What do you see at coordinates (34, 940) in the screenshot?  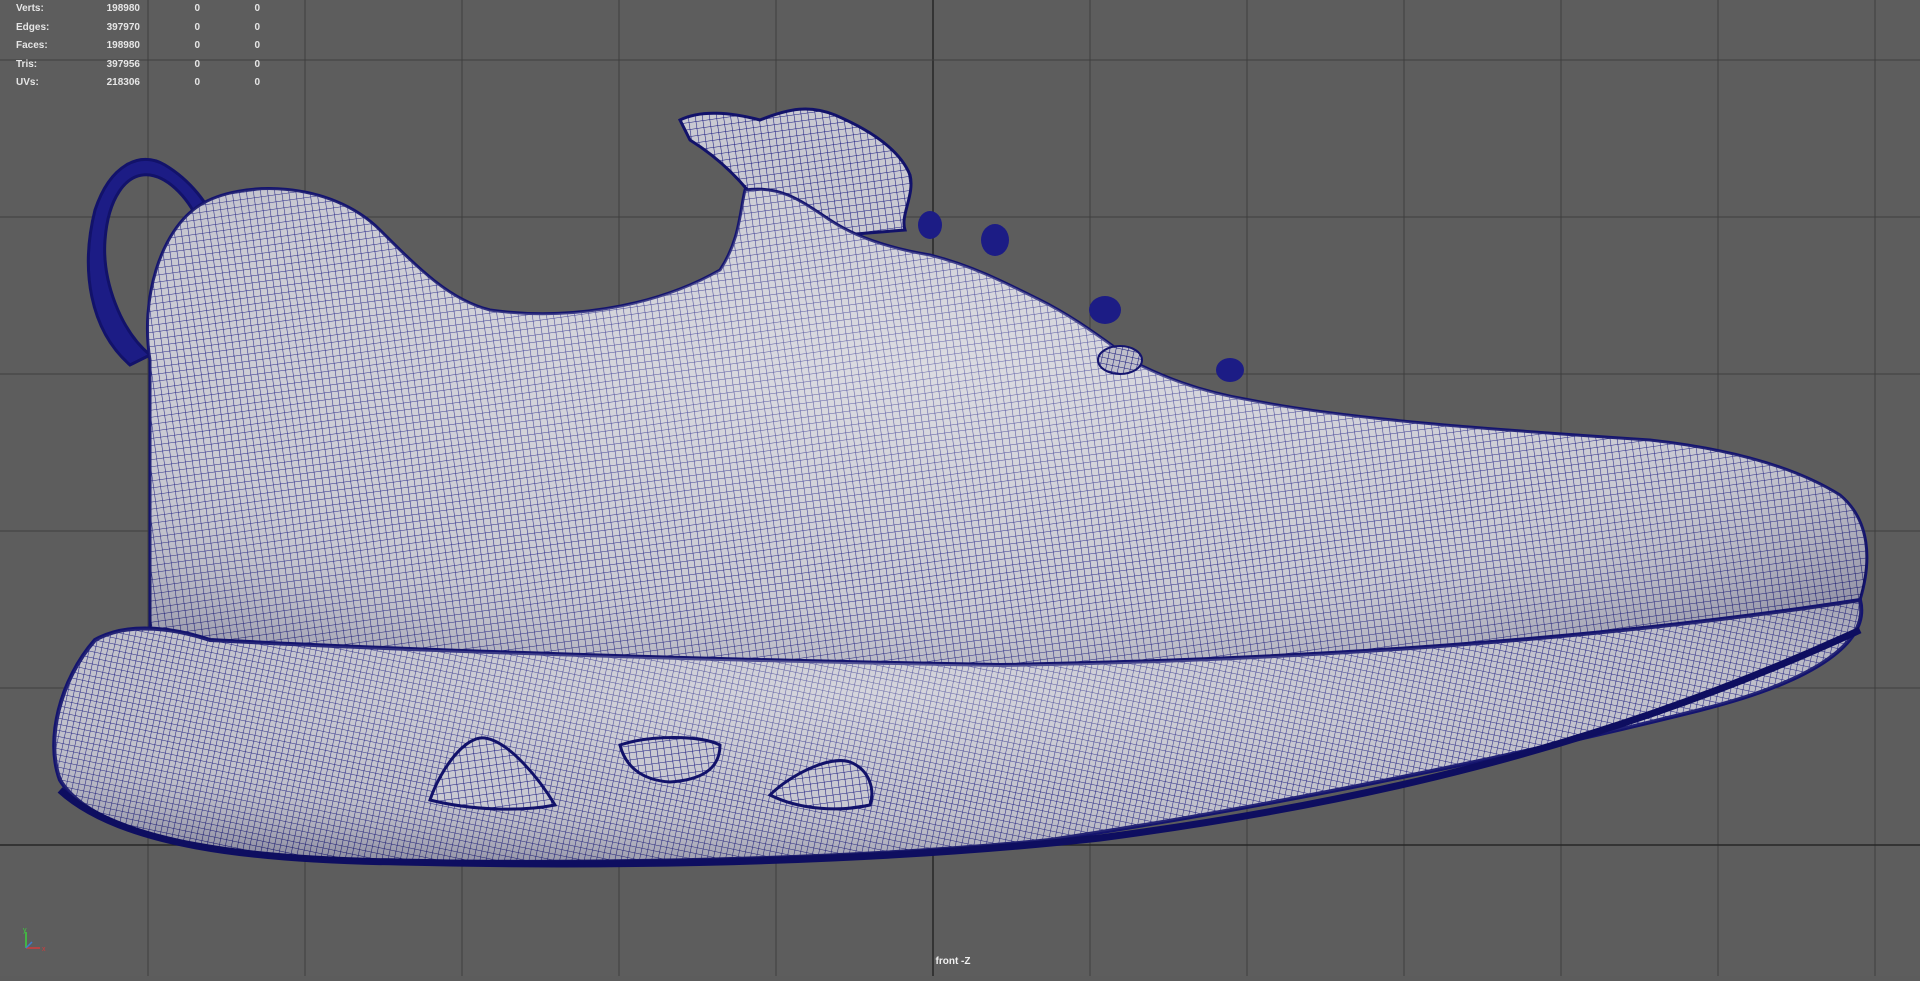 I see `axis-gizmo-icon: x y` at bounding box center [34, 940].